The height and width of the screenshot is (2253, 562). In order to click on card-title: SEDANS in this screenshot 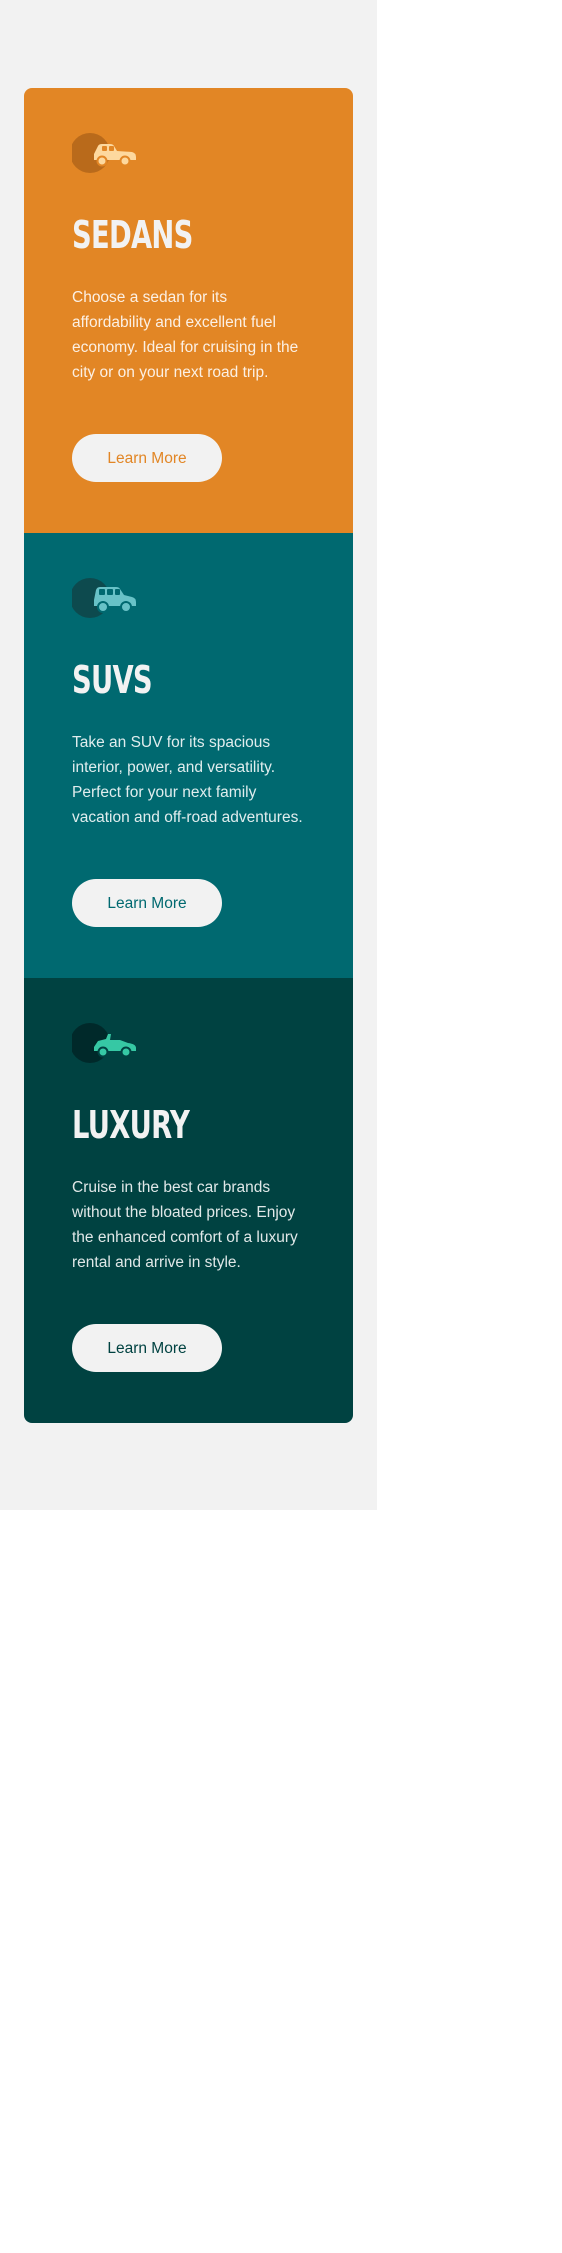, I will do `click(132, 235)`.